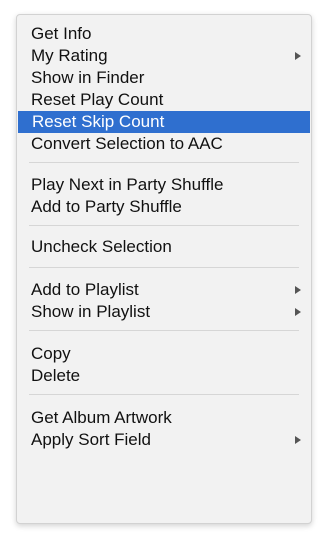  I want to click on menu-item-convert-selection-to-aac: Convert Selection to AAC, so click(164, 144).